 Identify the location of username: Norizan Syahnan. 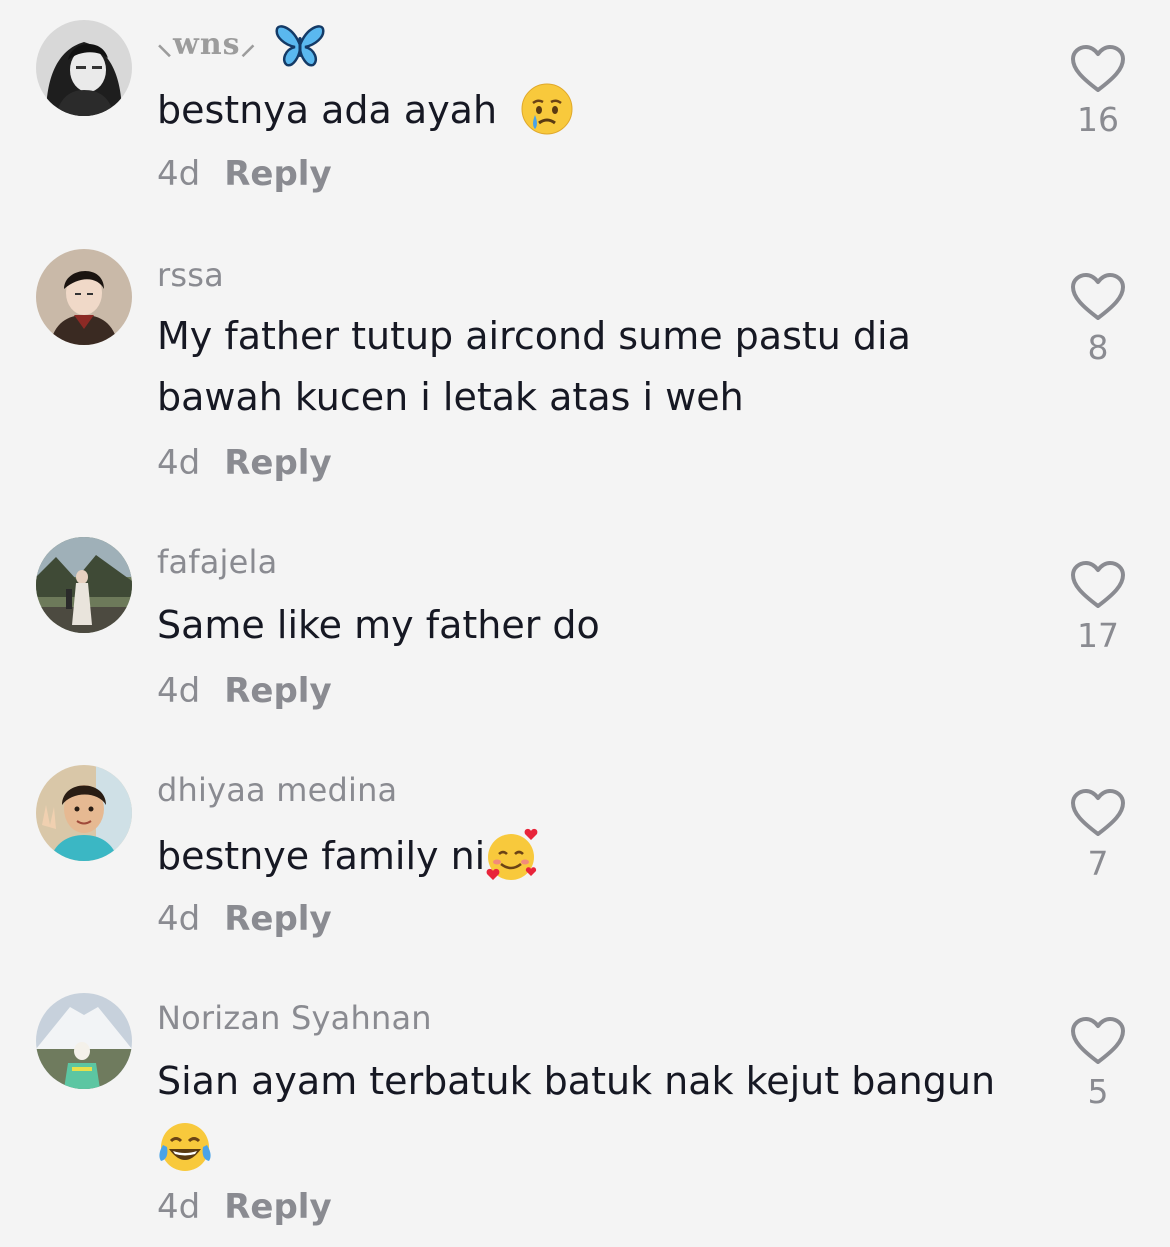
(294, 1018).